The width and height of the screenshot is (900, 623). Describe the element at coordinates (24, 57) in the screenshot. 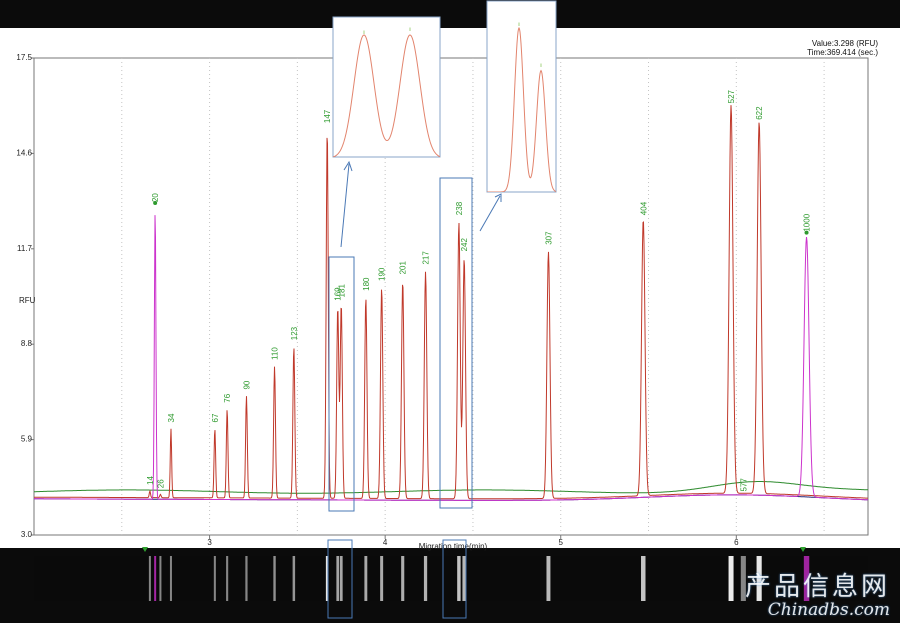

I see `y-tick-label: 17.5` at that location.